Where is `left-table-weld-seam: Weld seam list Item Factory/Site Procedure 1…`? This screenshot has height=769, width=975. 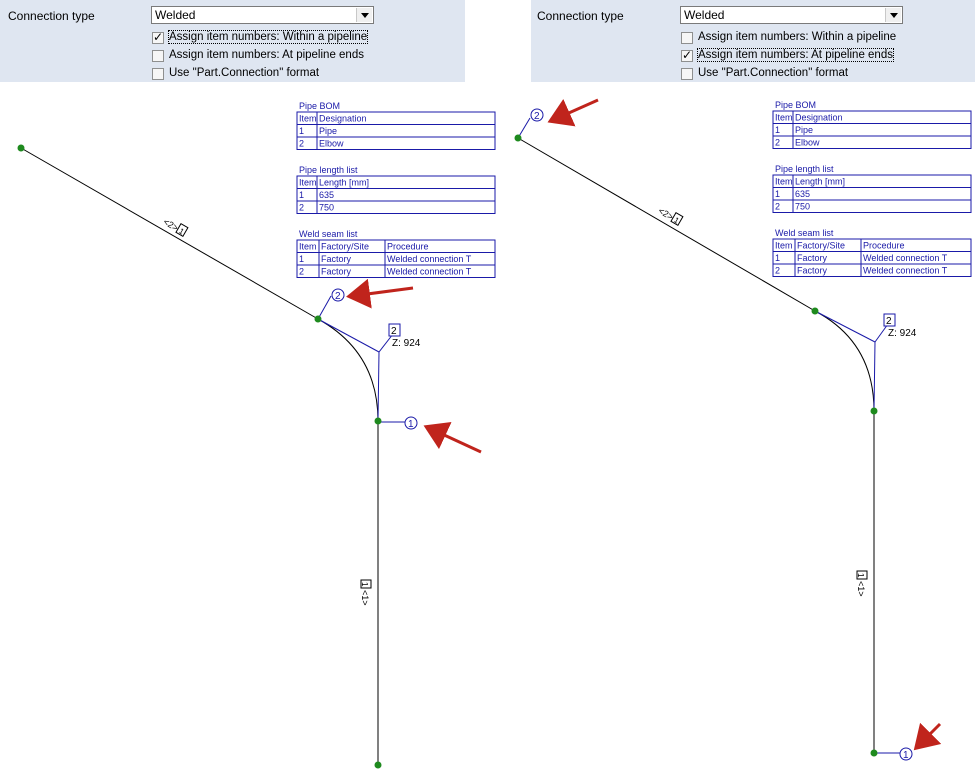 left-table-weld-seam: Weld seam list Item Factory/Site Procedure 1… is located at coordinates (396, 253).